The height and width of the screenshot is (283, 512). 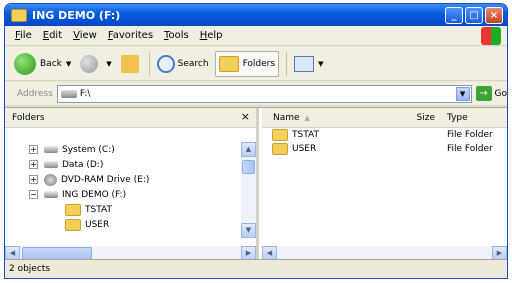 What do you see at coordinates (130, 118) in the screenshot?
I see `folders-pane-header: Folders ×` at bounding box center [130, 118].